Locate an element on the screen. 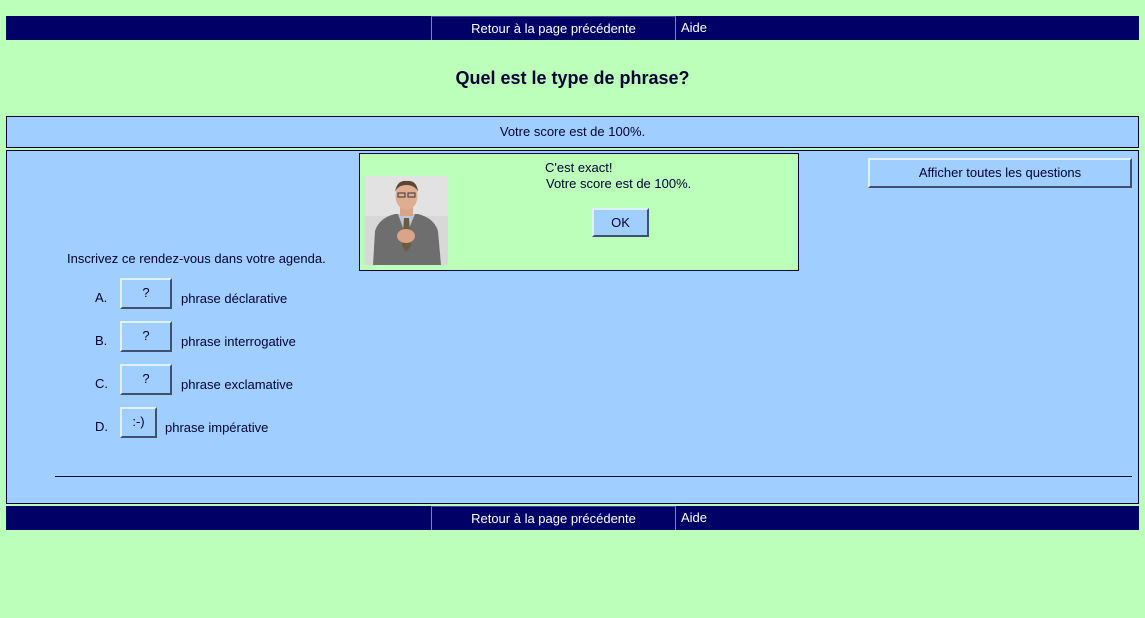 The width and height of the screenshot is (1145, 618). answer-label: phrase déclarative is located at coordinates (234, 298).